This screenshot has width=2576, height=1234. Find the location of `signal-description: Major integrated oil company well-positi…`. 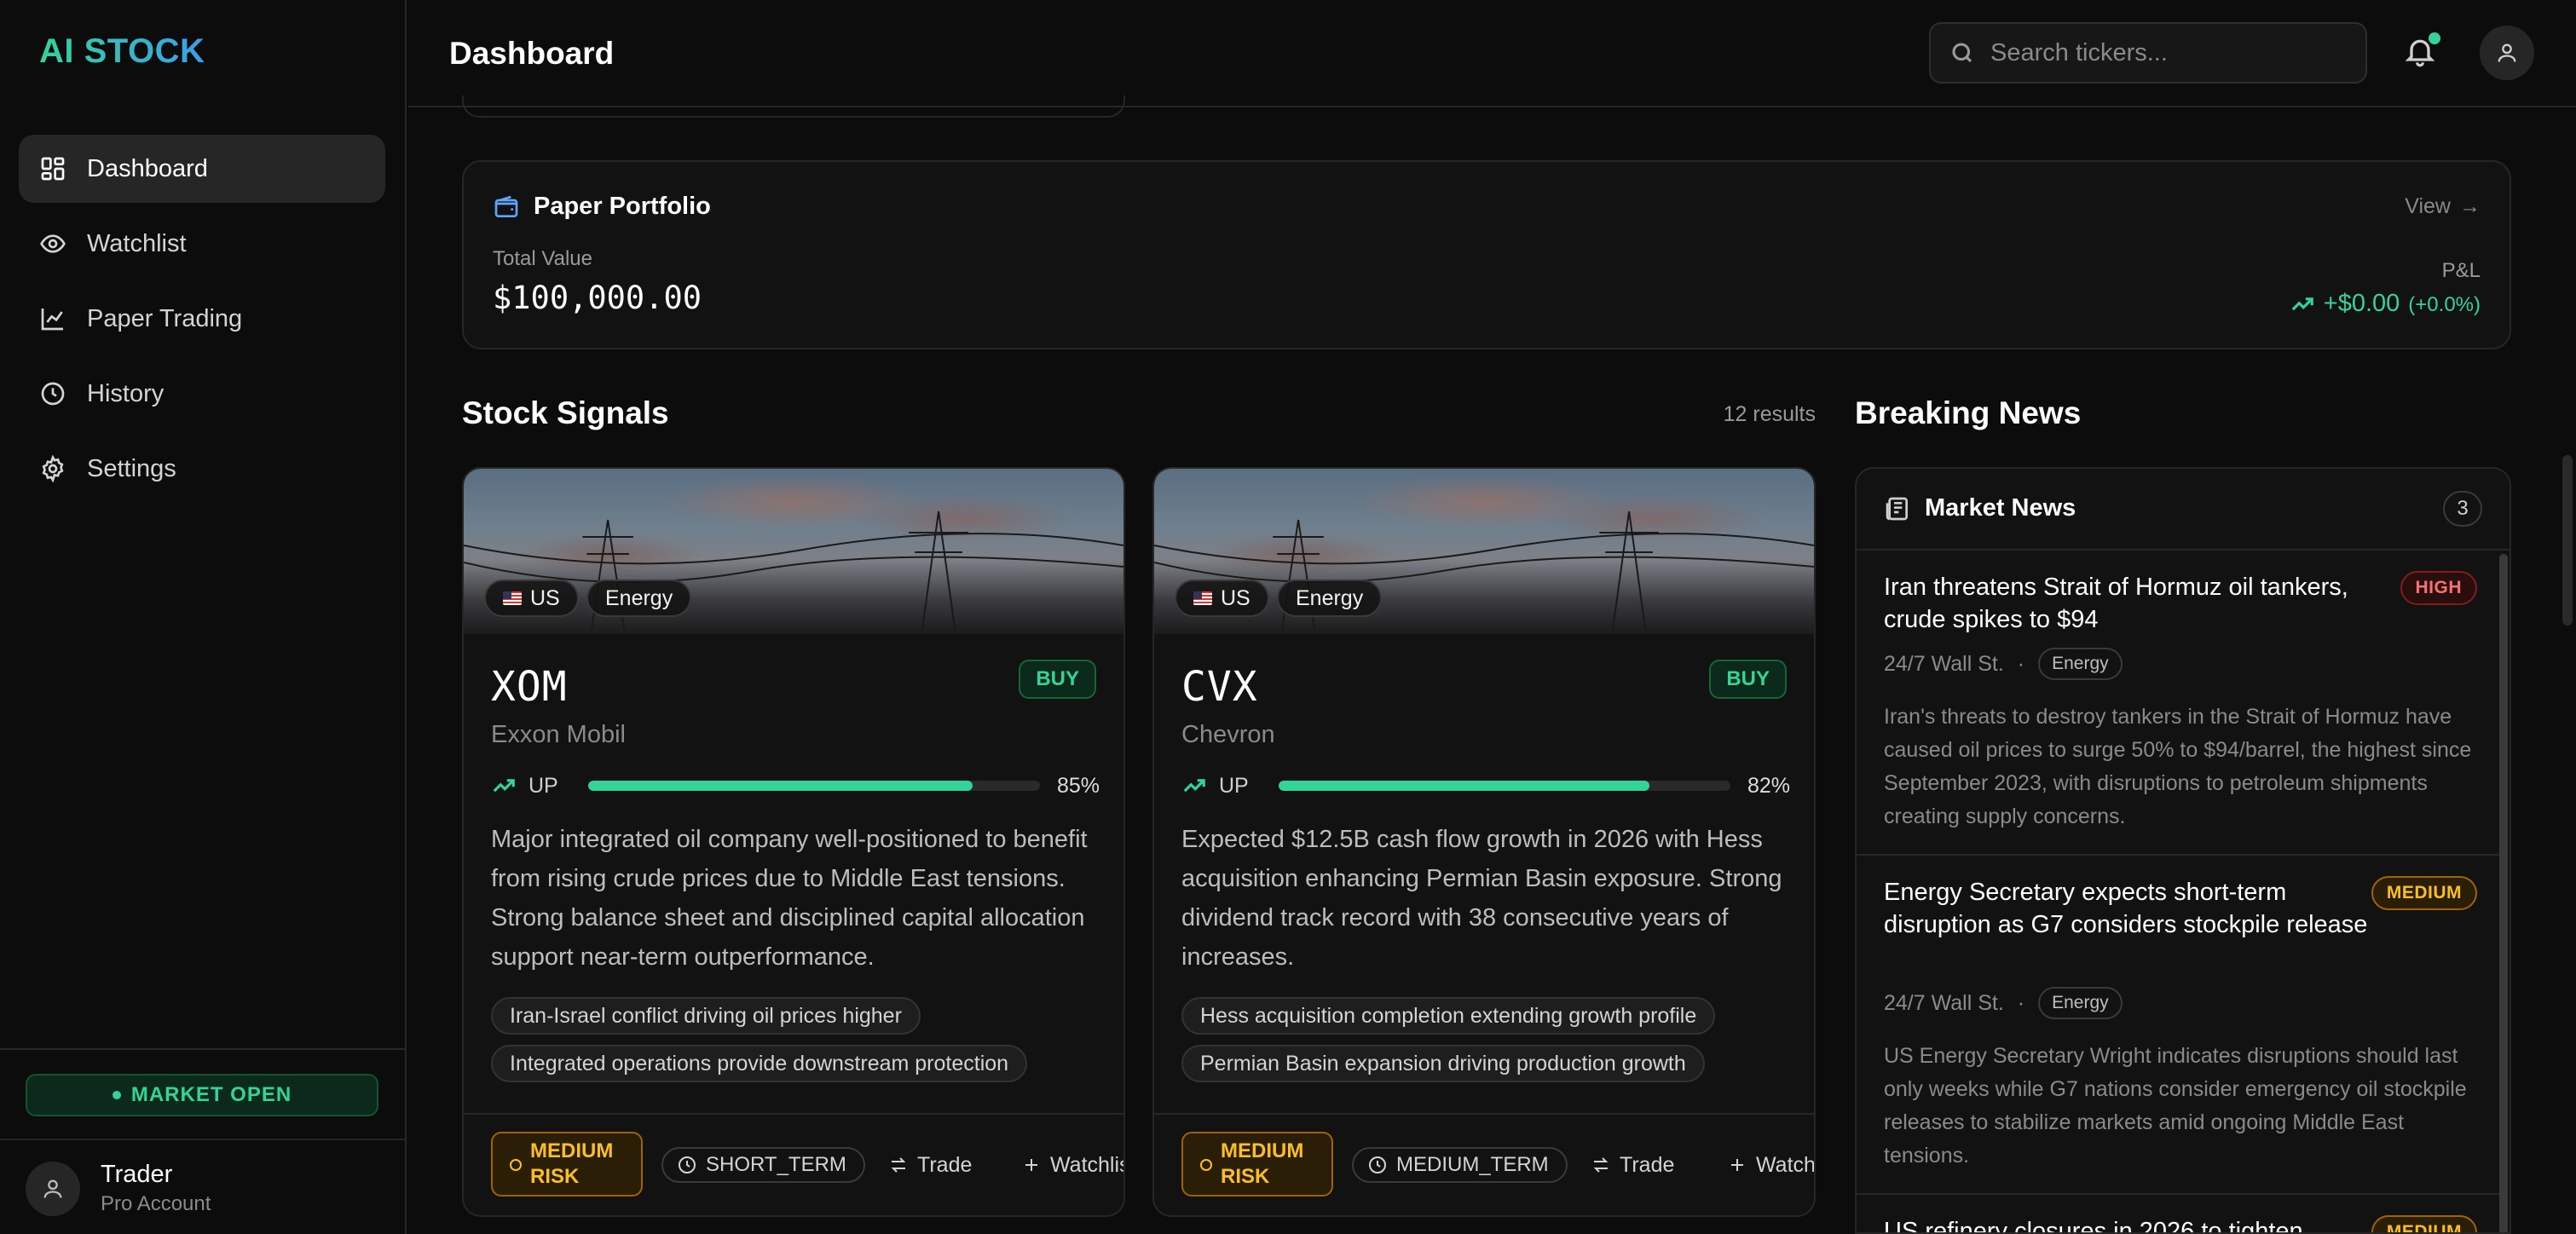

signal-description: Major integrated oil company well-positi… is located at coordinates (789, 898).